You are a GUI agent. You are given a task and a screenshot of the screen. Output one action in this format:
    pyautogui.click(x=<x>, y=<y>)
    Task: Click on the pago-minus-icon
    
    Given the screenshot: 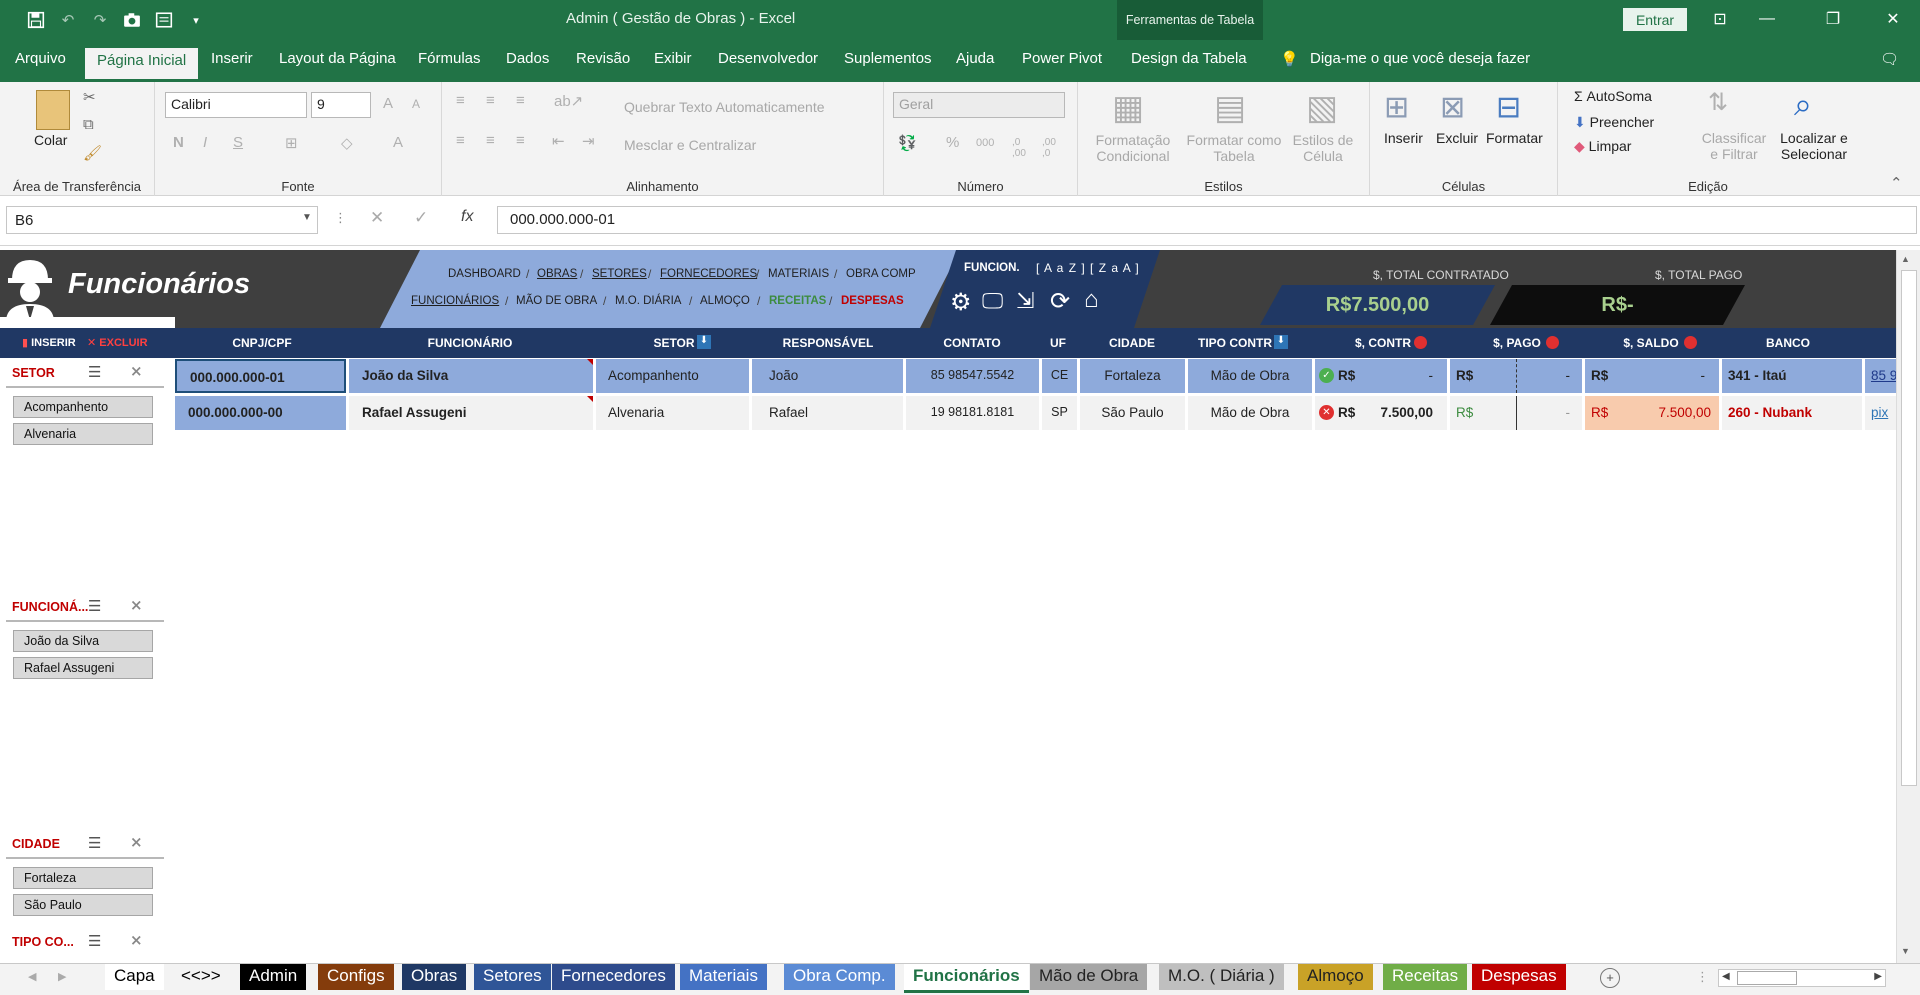 What is the action you would take?
    pyautogui.click(x=1552, y=342)
    